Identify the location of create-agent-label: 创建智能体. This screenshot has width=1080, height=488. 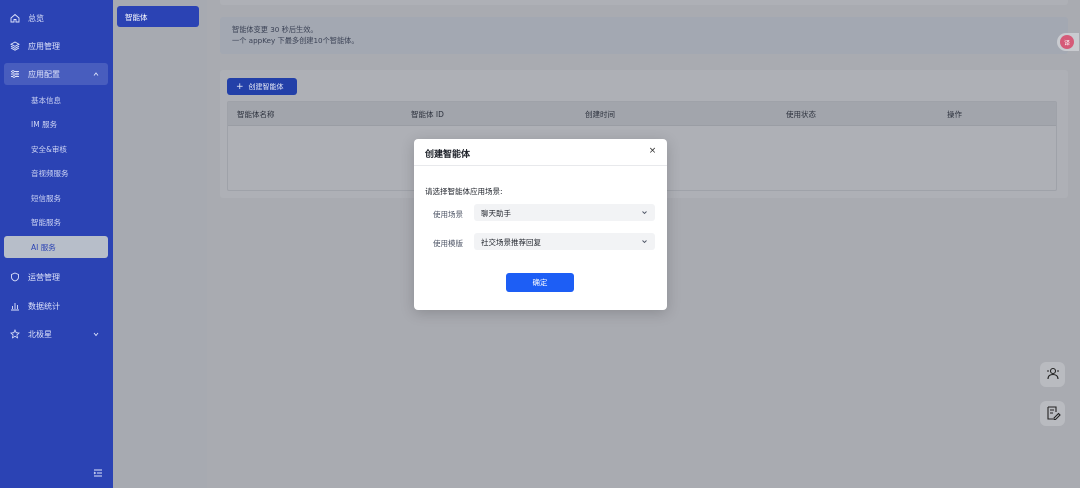
(266, 86).